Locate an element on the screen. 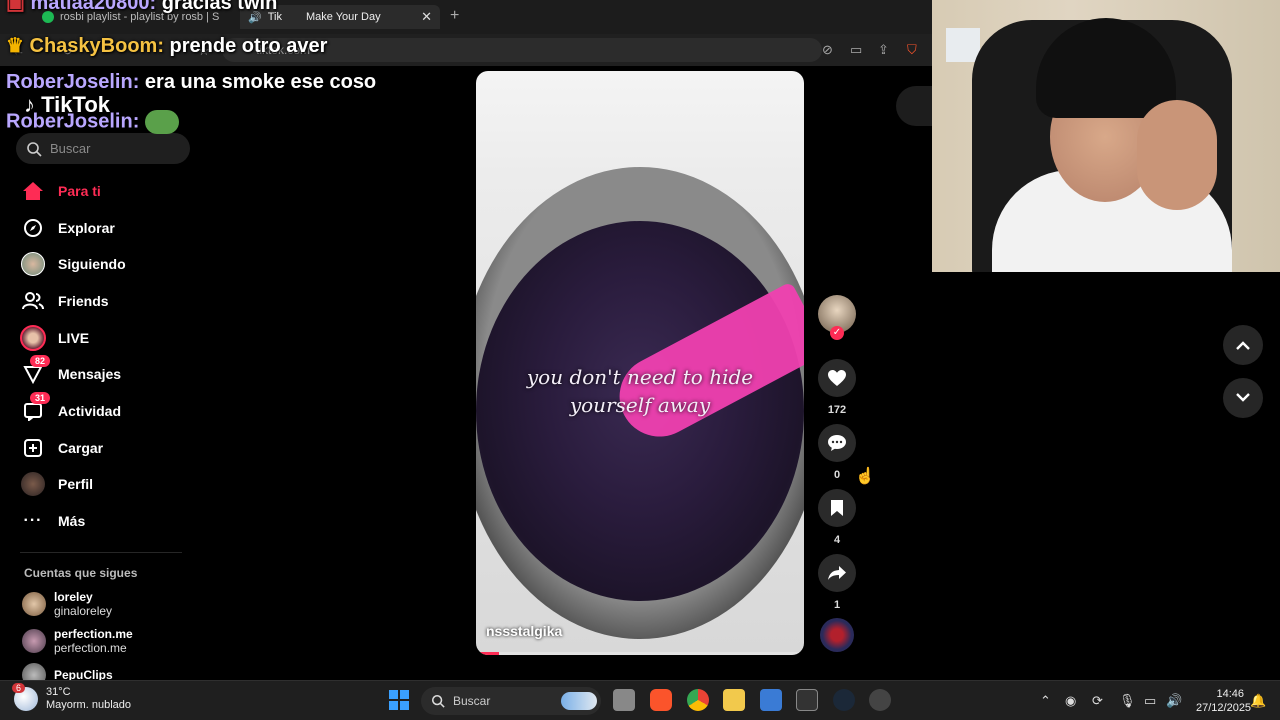 This screenshot has width=1280, height=720. follow-check-icon: ✓ is located at coordinates (837, 333).